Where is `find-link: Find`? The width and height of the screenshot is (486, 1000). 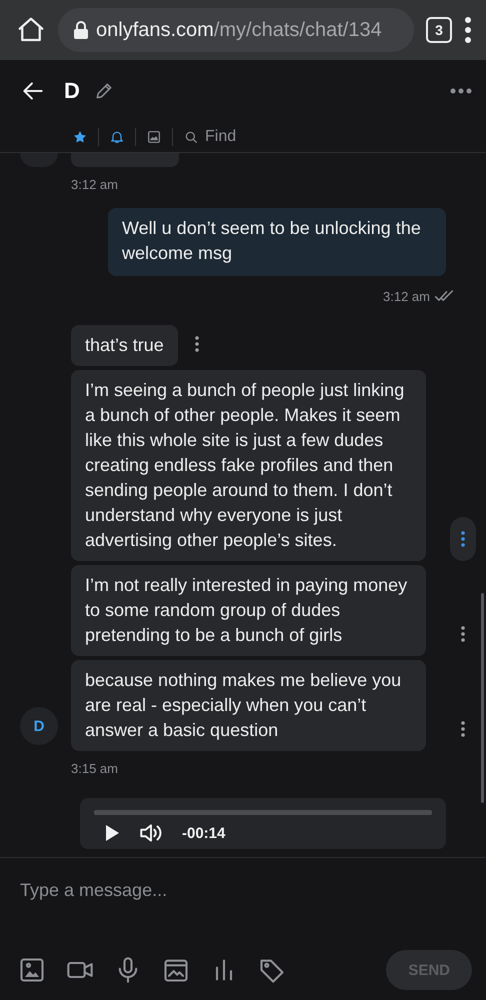 find-link: Find is located at coordinates (220, 137).